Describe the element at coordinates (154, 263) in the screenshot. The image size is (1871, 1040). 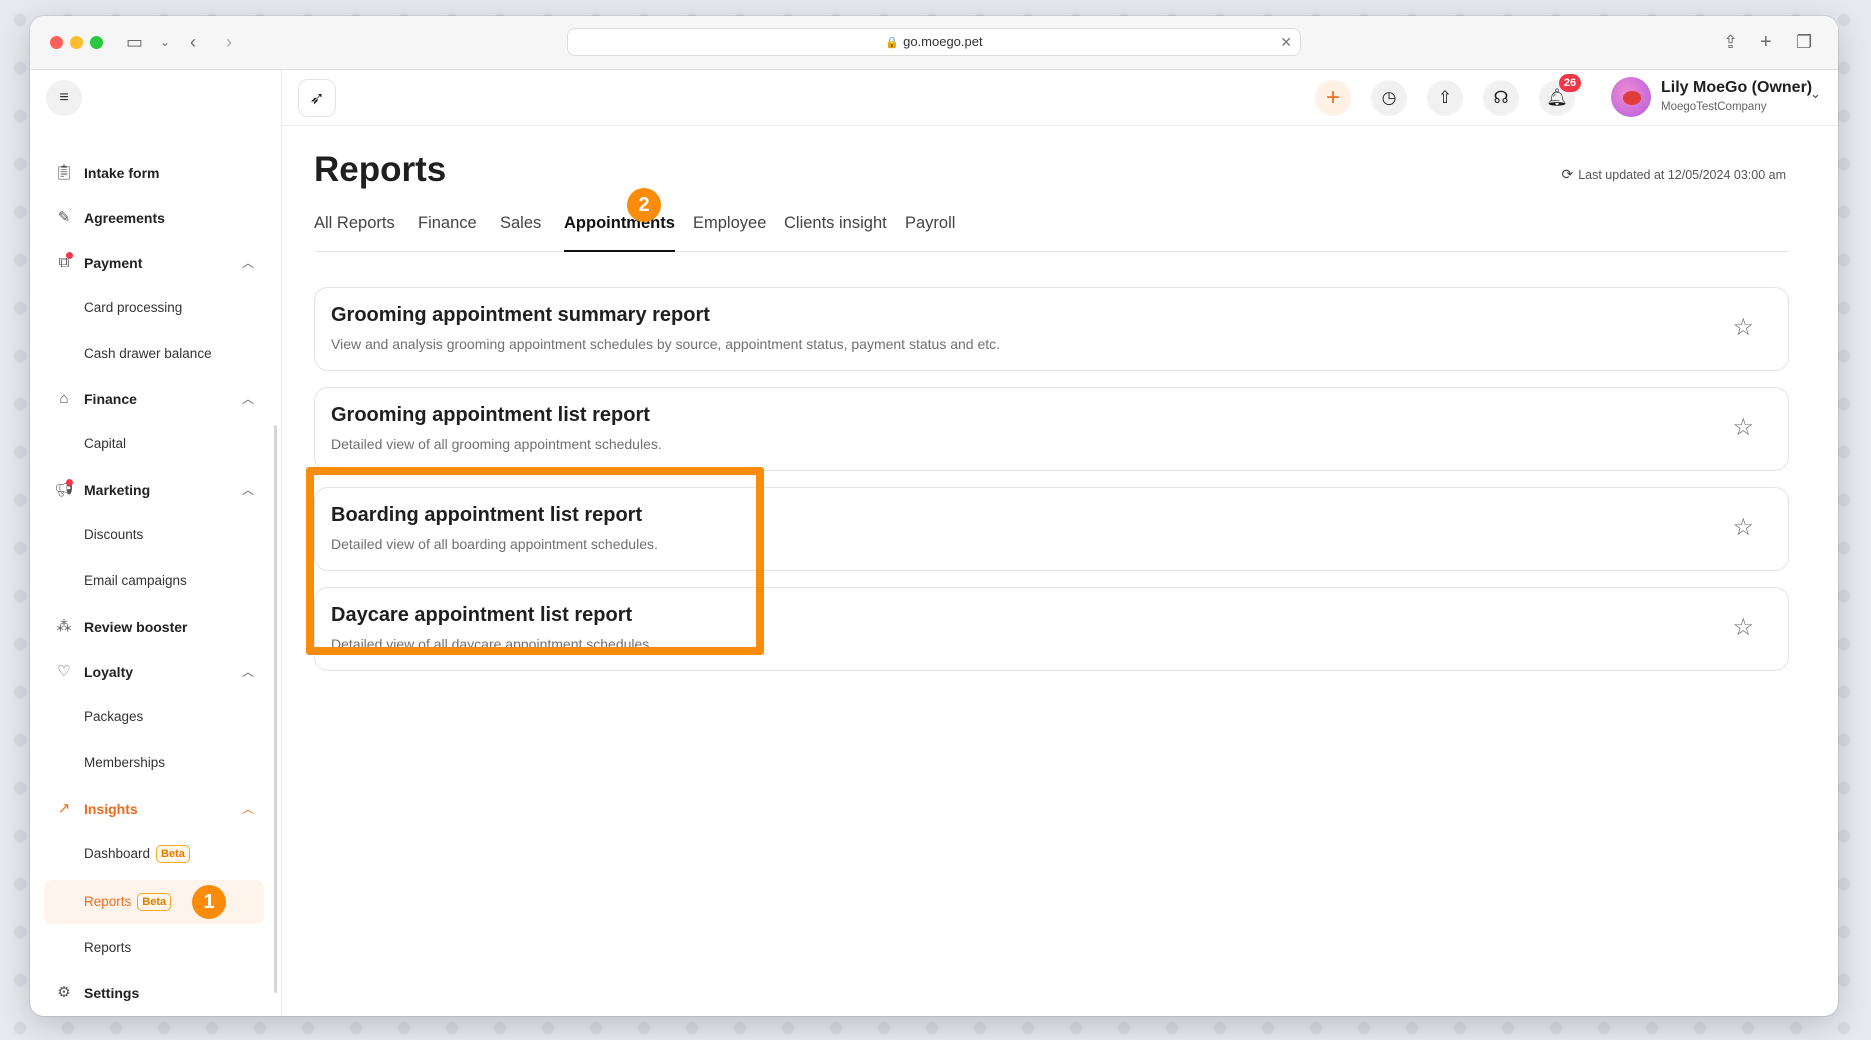
I see `sidebar-item-payment: ⧉ Payment ︿` at that location.